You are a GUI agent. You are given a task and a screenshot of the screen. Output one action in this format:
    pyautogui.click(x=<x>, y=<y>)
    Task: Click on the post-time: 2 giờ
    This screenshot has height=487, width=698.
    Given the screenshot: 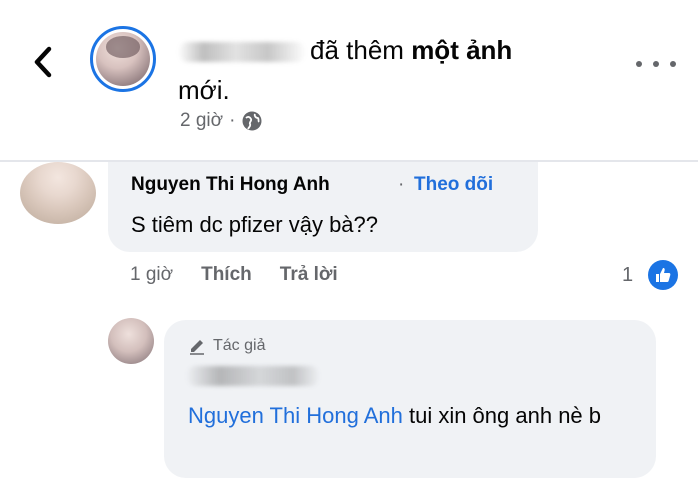 What is the action you would take?
    pyautogui.click(x=201, y=121)
    